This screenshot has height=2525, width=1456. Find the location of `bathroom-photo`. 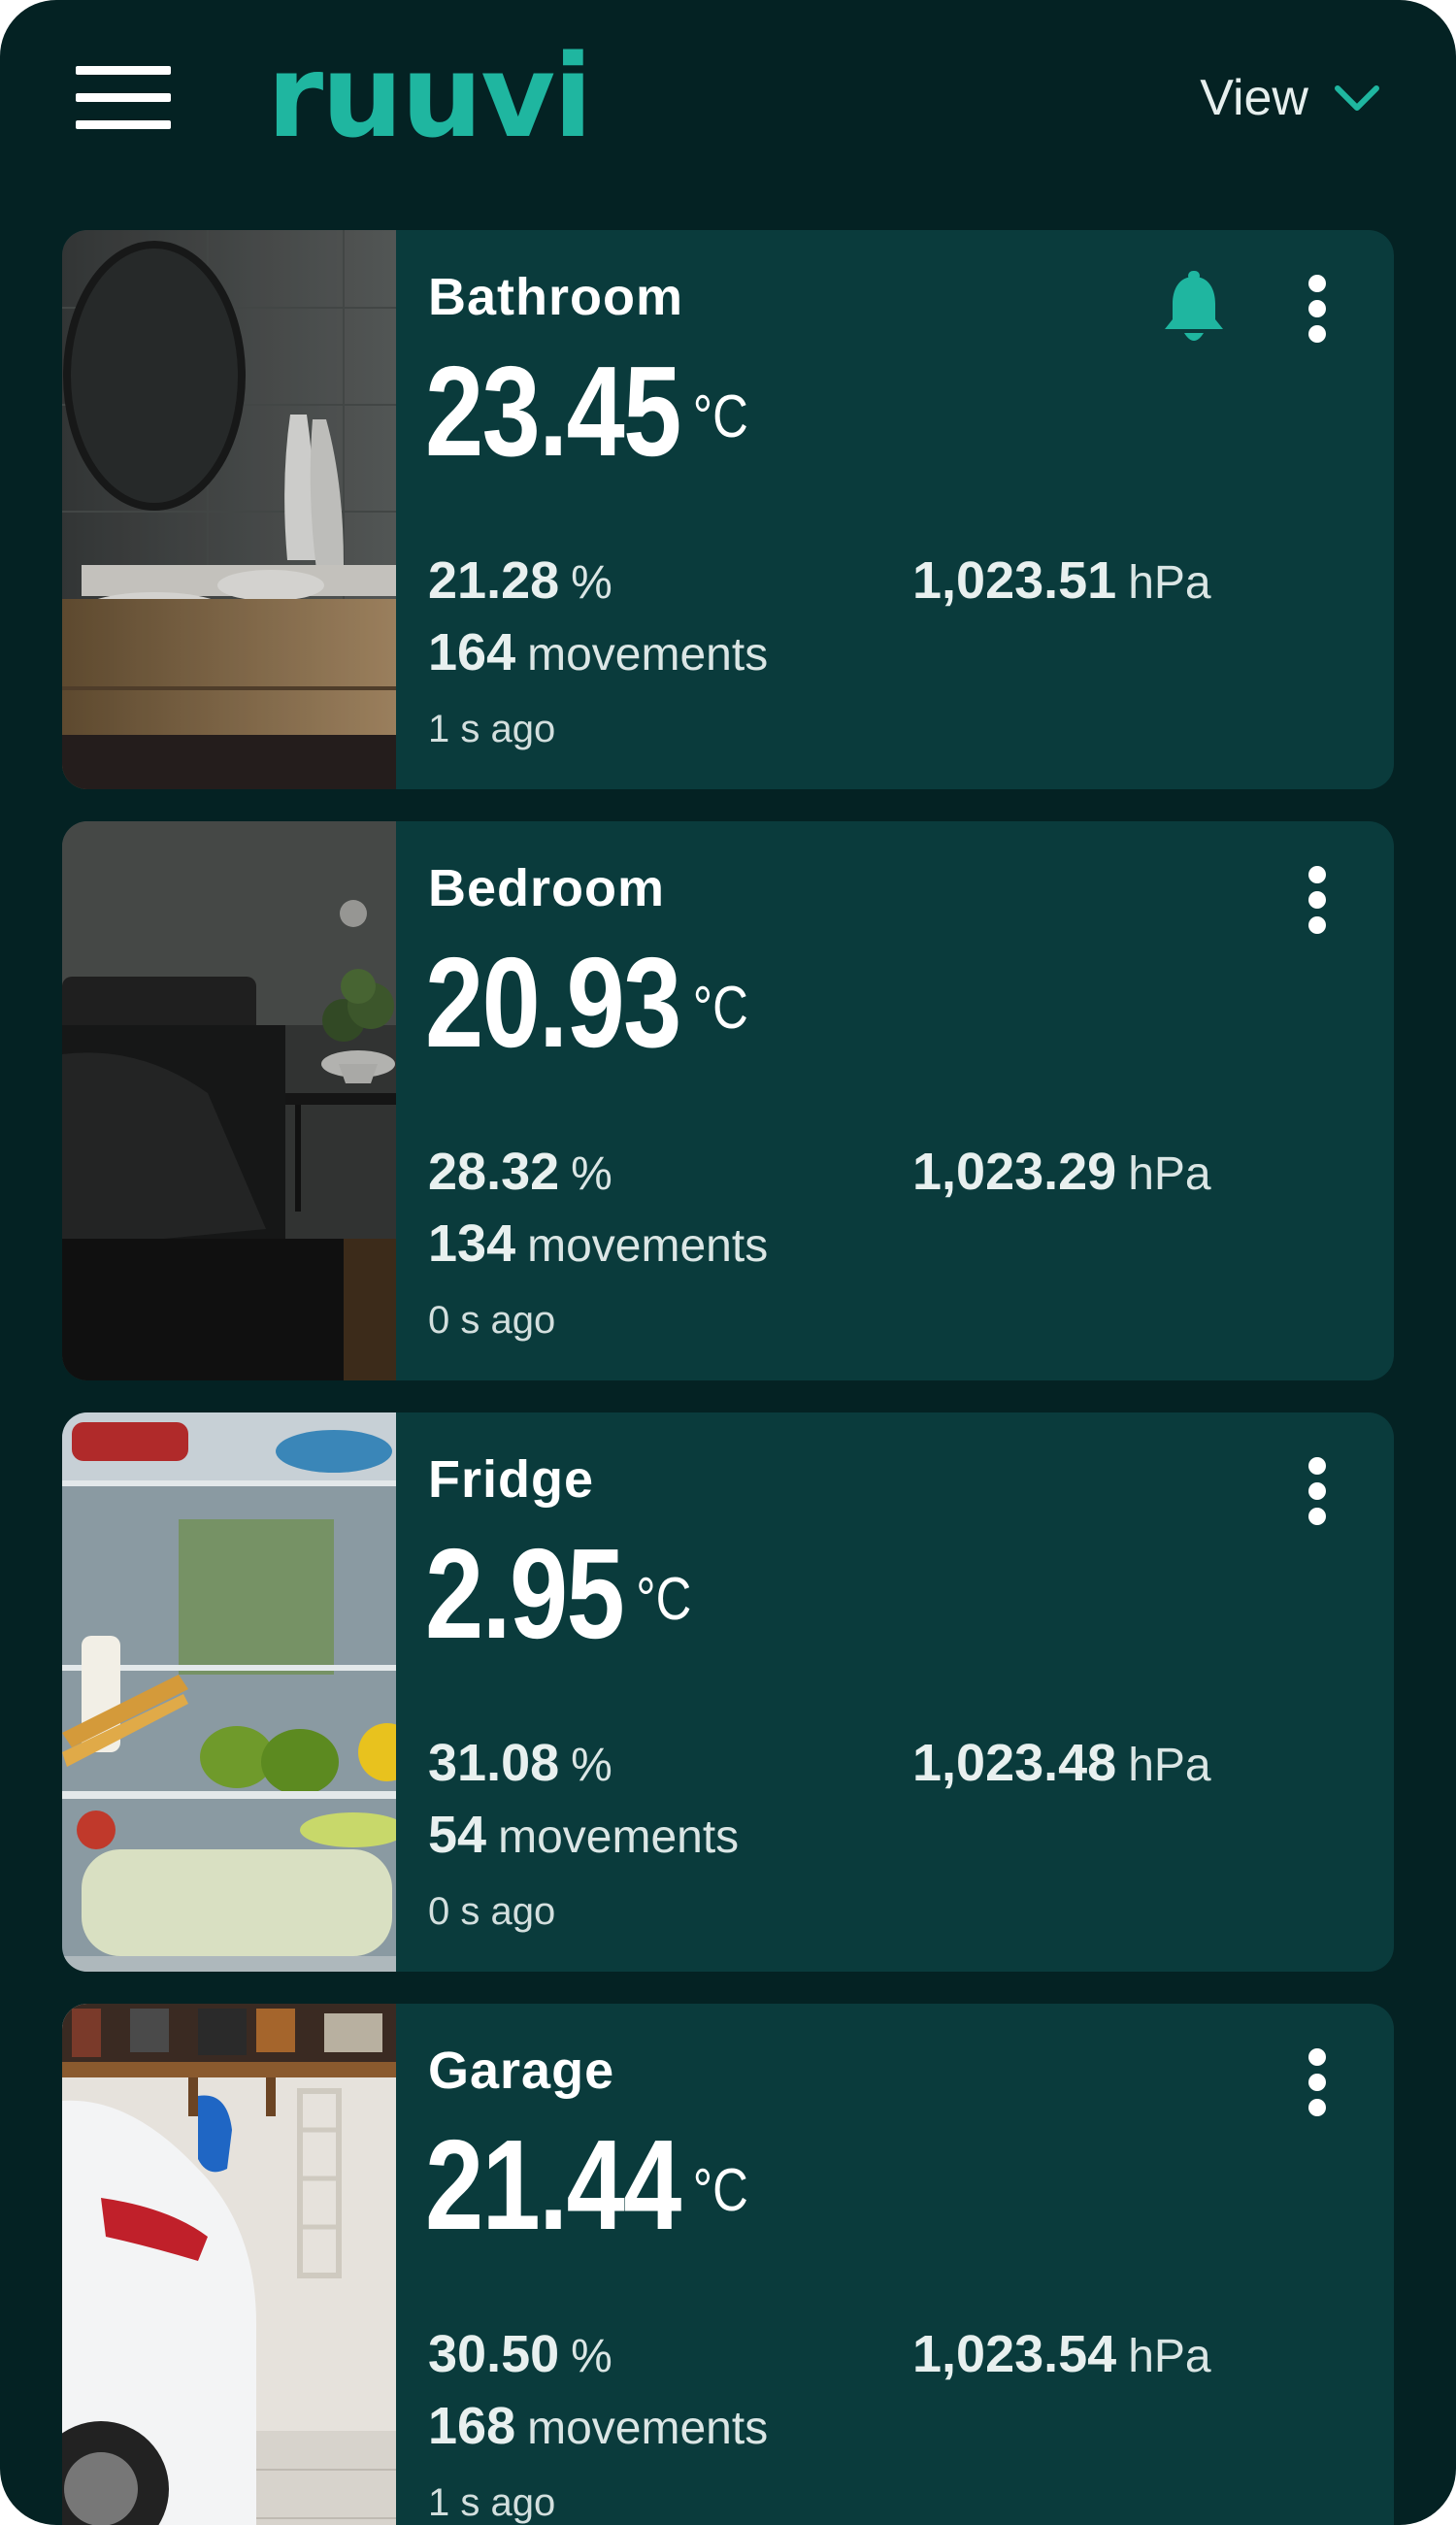

bathroom-photo is located at coordinates (229, 509).